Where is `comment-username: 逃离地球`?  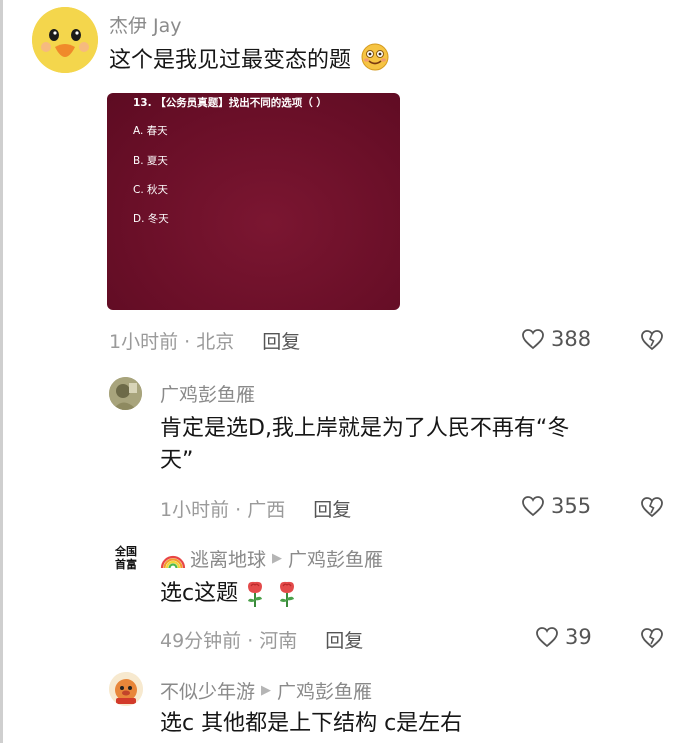 comment-username: 逃离地球 is located at coordinates (228, 558).